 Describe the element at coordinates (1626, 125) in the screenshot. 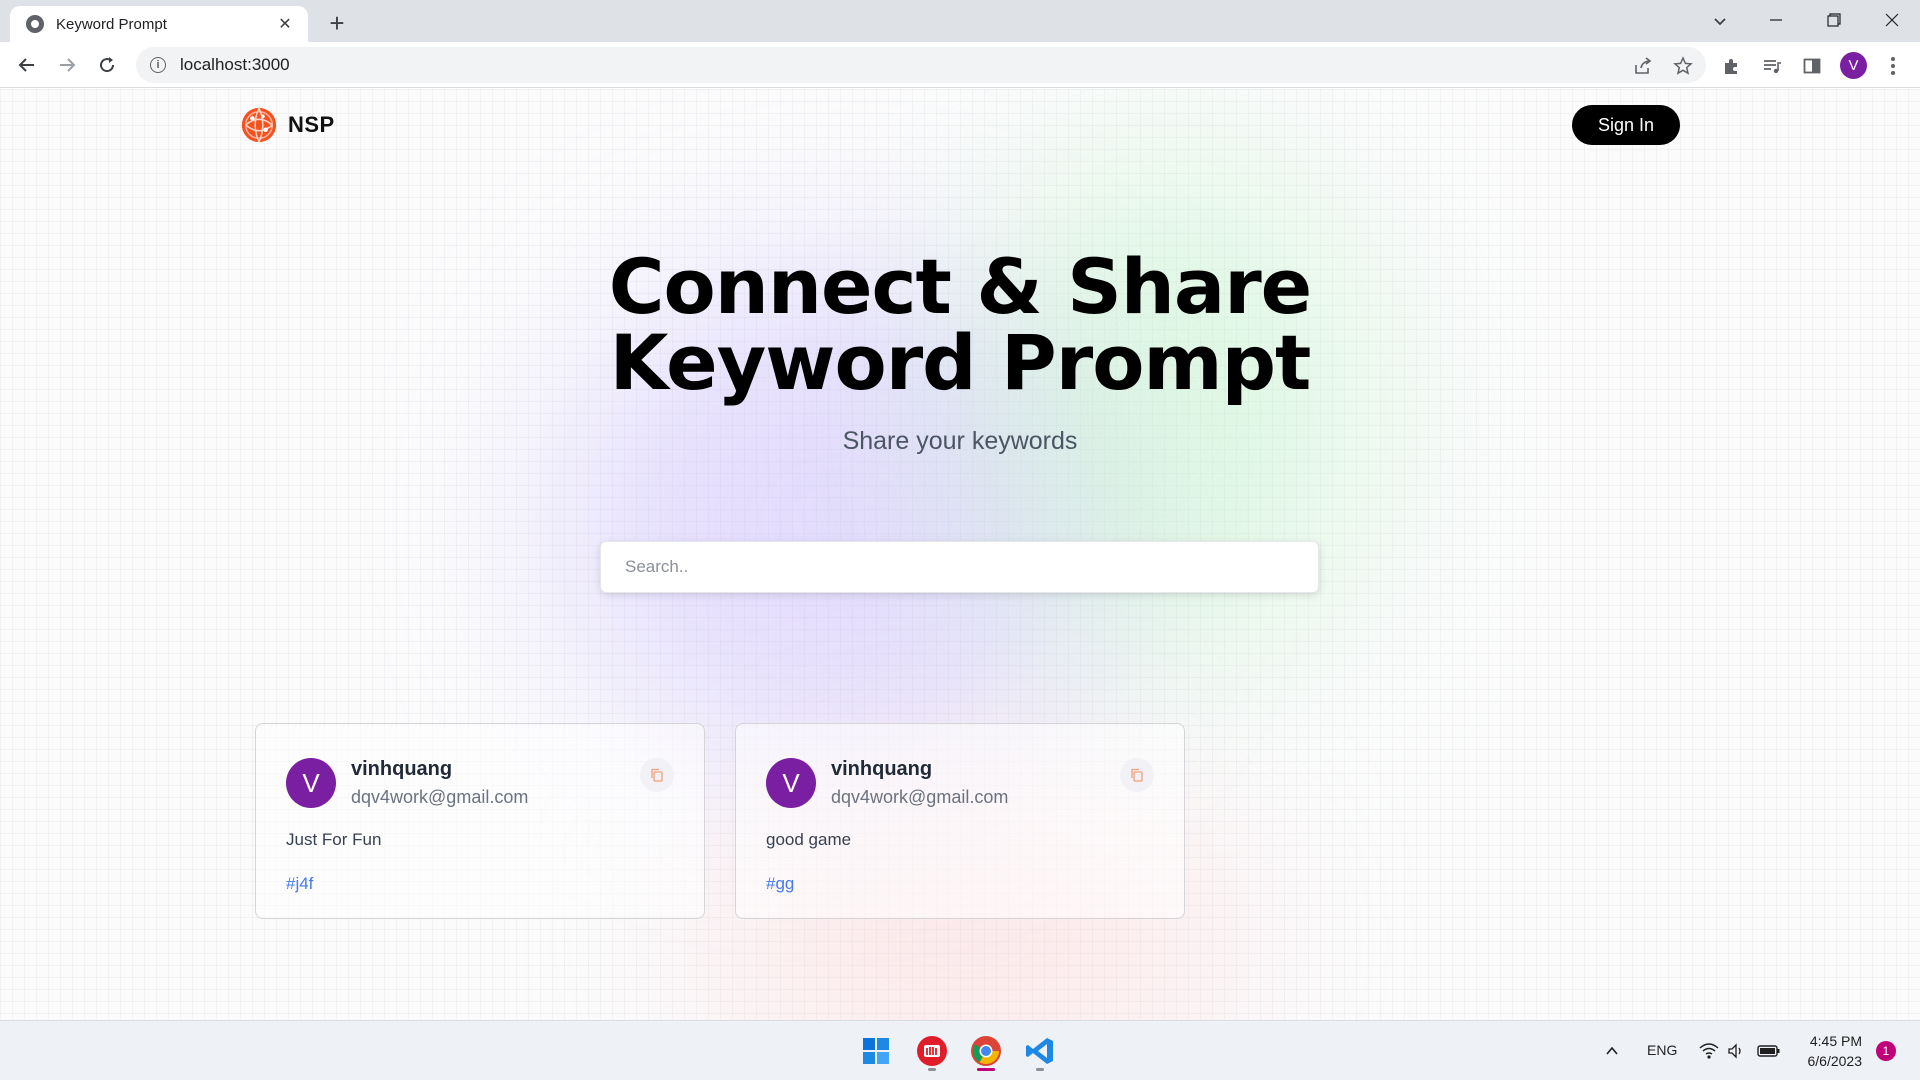

I see `sign-in-button: Sign In` at that location.